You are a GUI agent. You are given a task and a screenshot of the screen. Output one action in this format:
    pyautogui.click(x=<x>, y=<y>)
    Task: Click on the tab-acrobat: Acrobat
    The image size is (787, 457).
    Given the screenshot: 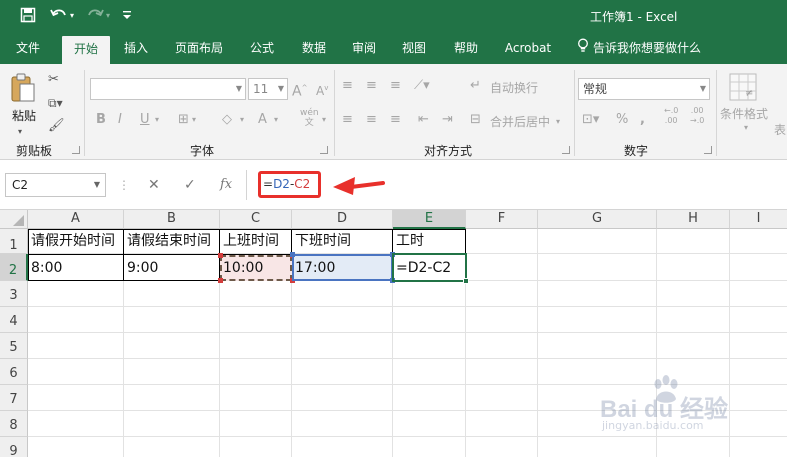 What is the action you would take?
    pyautogui.click(x=528, y=49)
    